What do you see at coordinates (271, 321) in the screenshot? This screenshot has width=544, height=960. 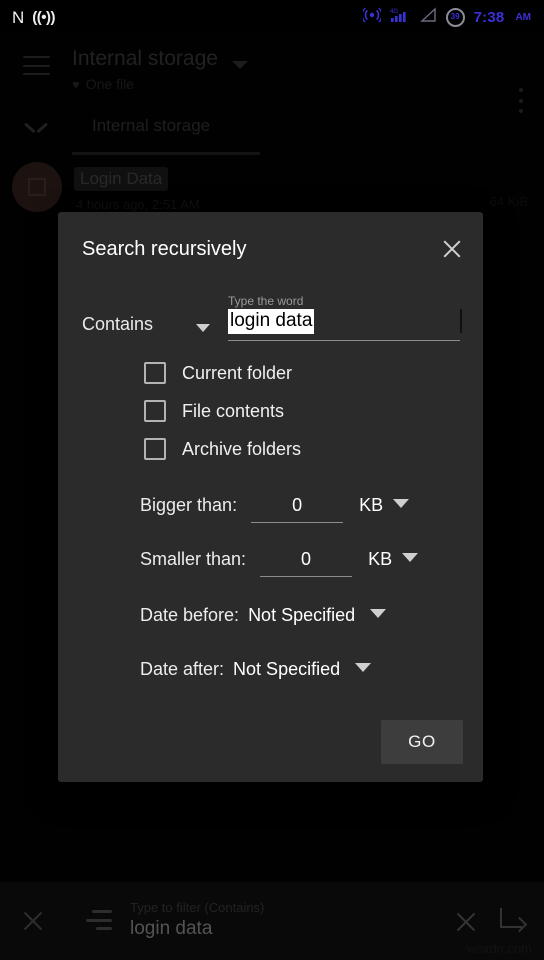 I see `search-input-value: login data` at bounding box center [271, 321].